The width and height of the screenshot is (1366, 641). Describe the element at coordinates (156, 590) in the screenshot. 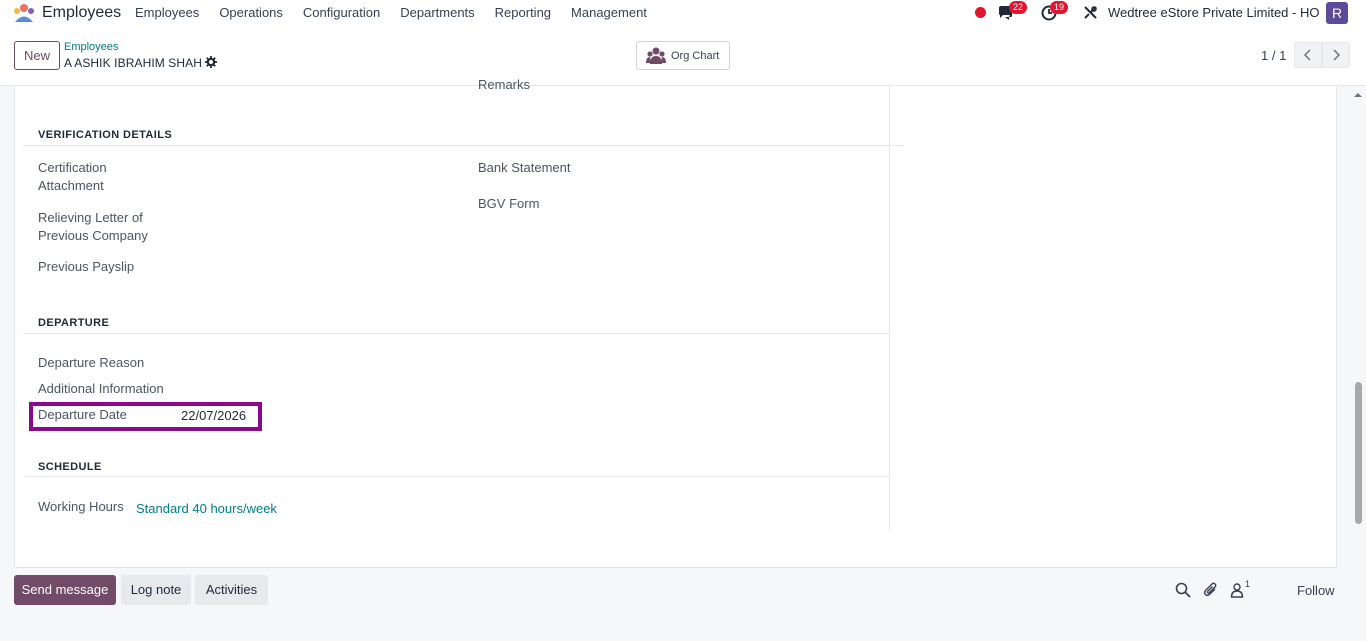

I see `log-note-button: Log note` at that location.